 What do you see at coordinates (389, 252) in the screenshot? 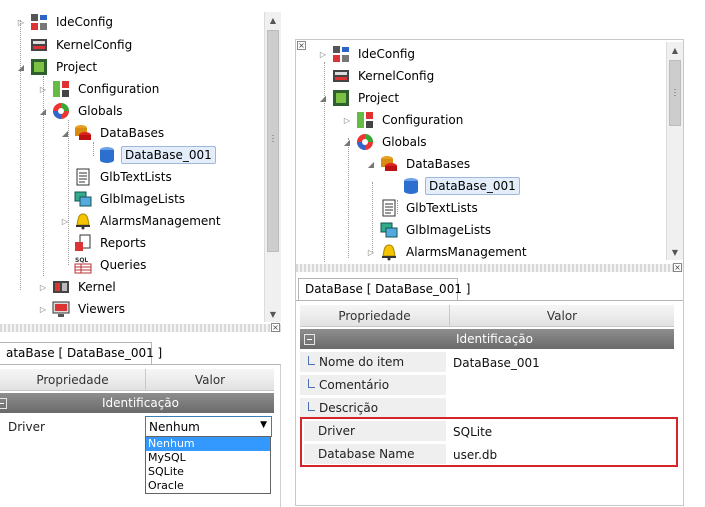
I see `alarm-bell-icon` at bounding box center [389, 252].